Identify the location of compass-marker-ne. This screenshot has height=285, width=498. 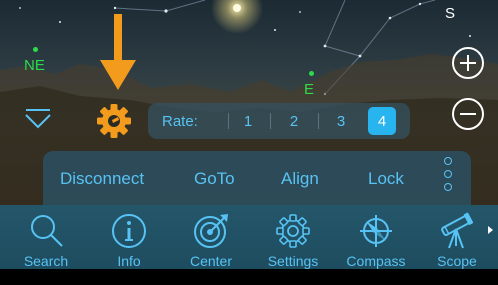
(35, 49).